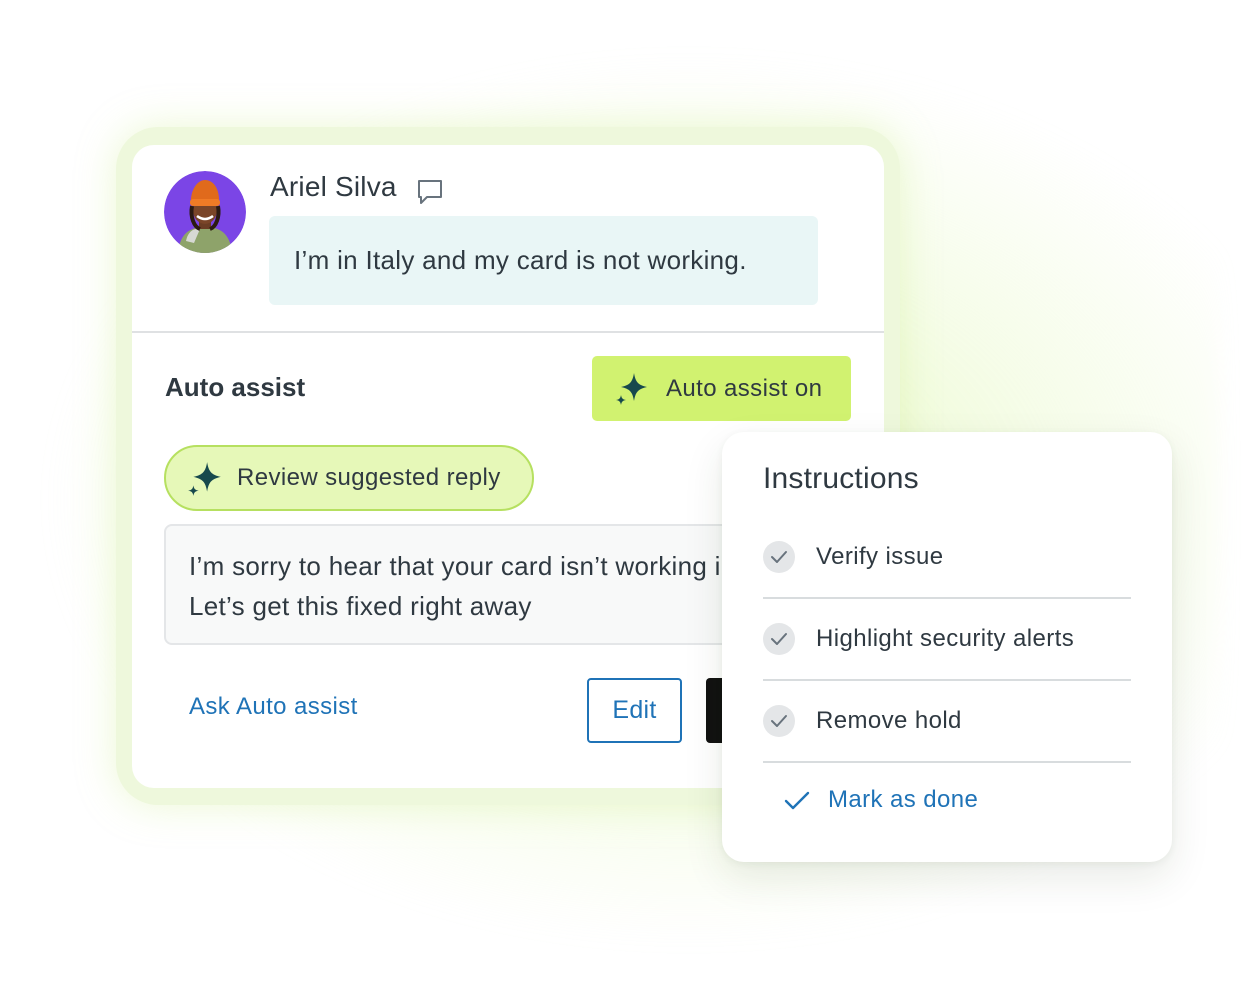  I want to click on instruction-step-label: Remove hold, so click(889, 720).